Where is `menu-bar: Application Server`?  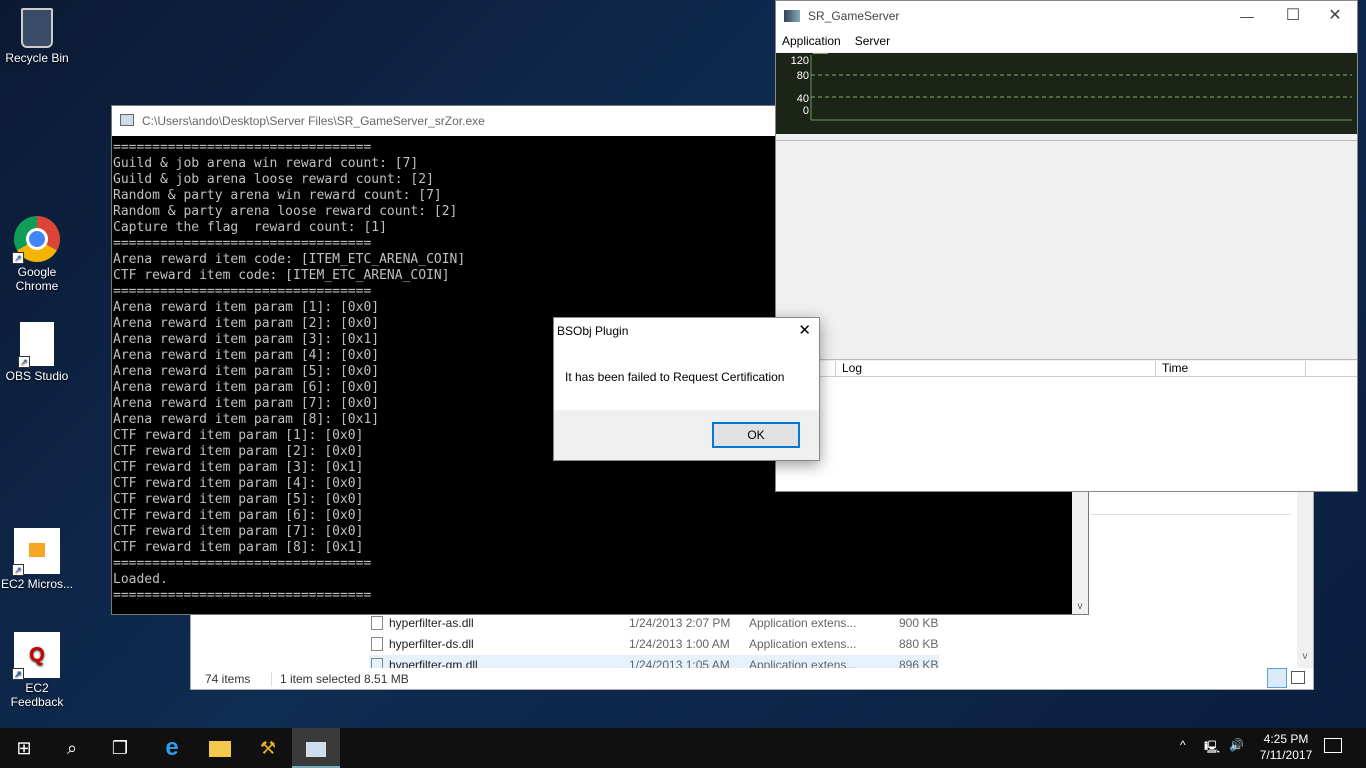 menu-bar: Application Server is located at coordinates (1066, 41).